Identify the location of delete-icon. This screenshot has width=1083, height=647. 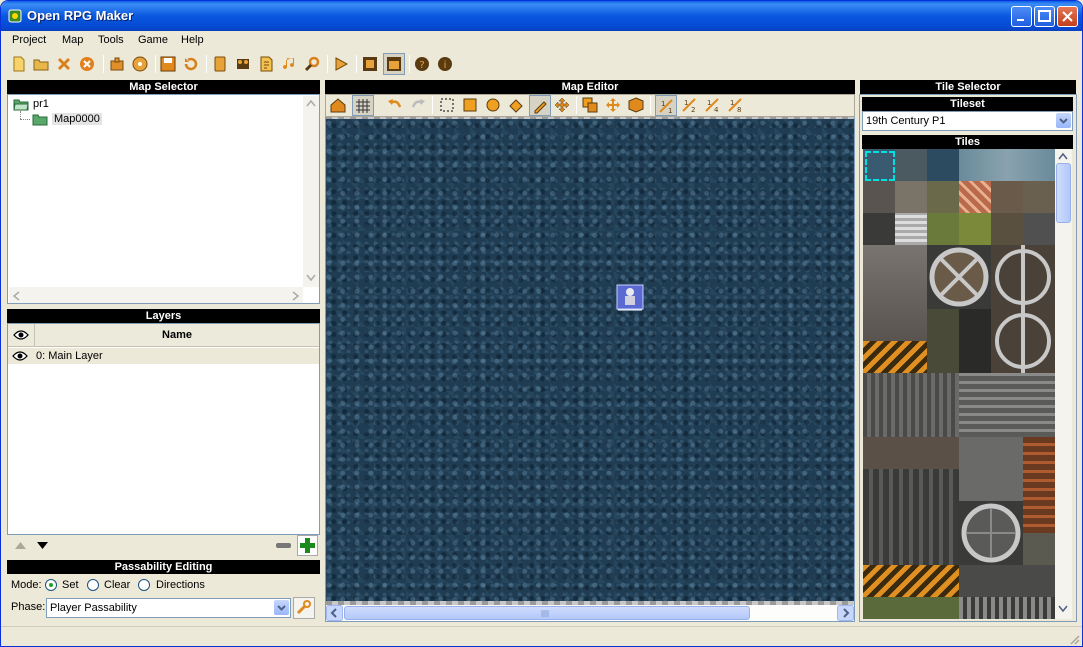
(64, 64).